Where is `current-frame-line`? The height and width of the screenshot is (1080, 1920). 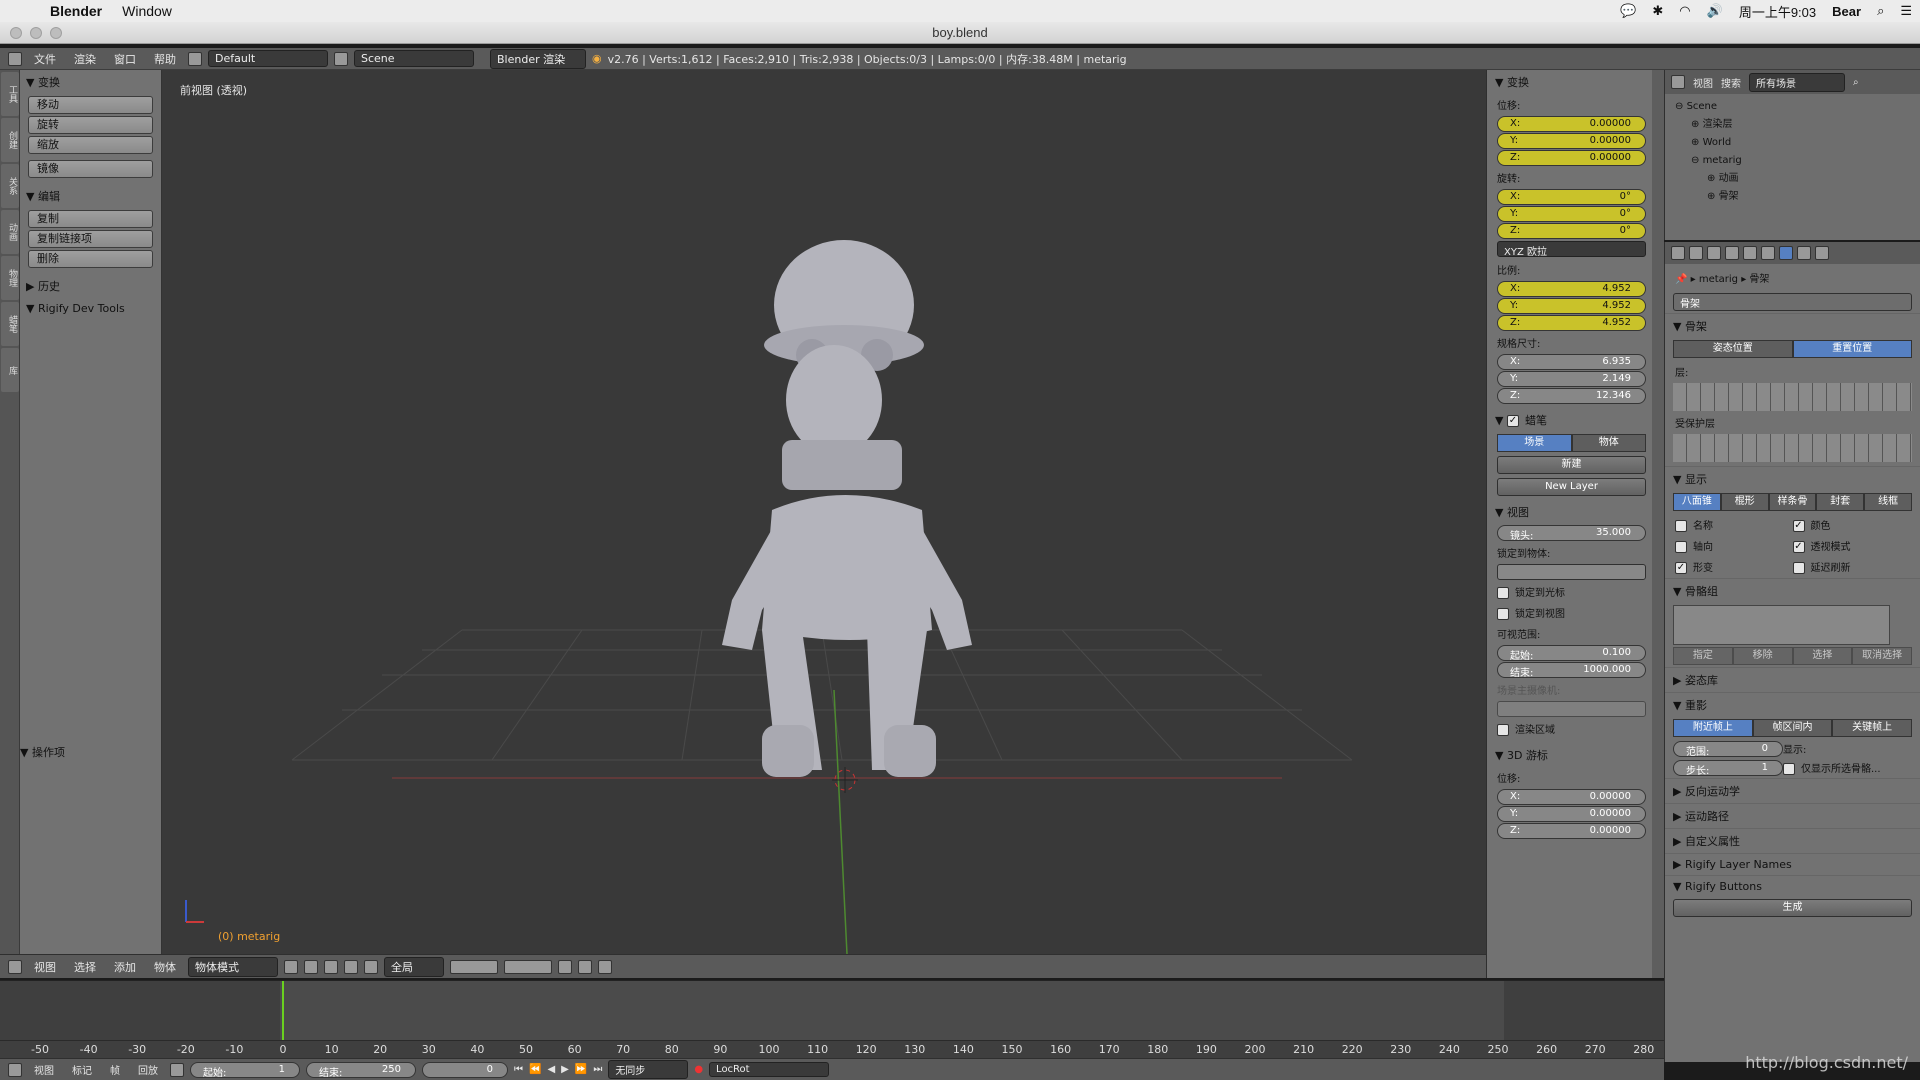 current-frame-line is located at coordinates (283, 1011).